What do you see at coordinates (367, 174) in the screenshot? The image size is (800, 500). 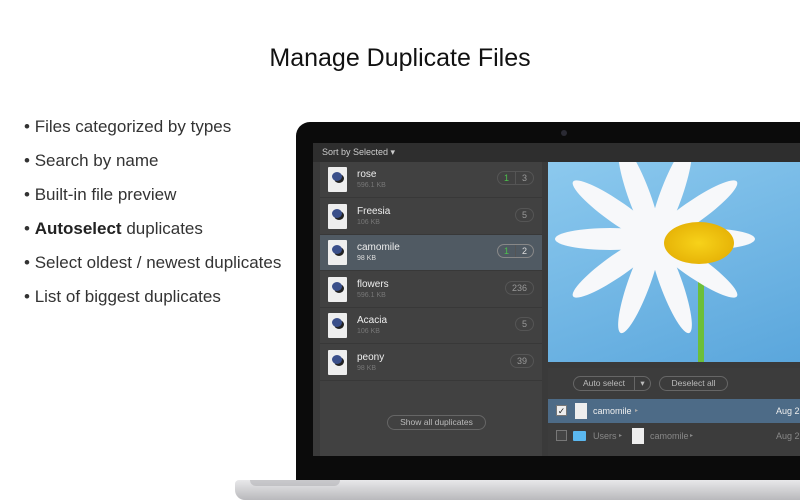 I see `file-name: rose` at bounding box center [367, 174].